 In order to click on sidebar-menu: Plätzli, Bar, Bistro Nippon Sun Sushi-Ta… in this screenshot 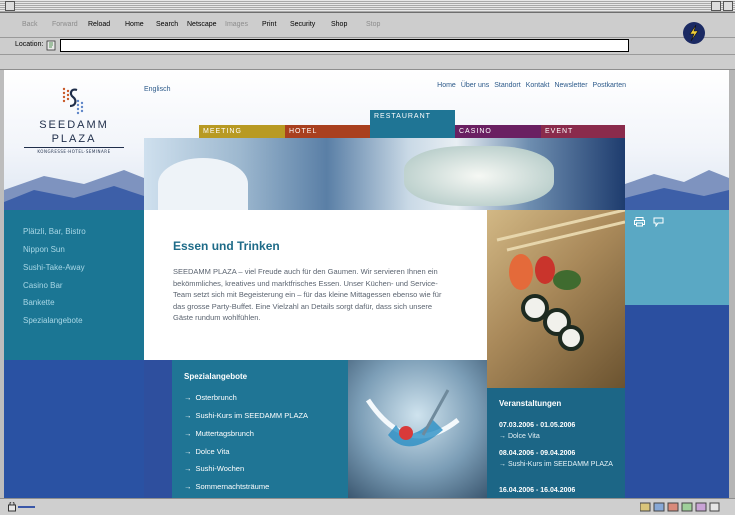, I will do `click(74, 285)`.